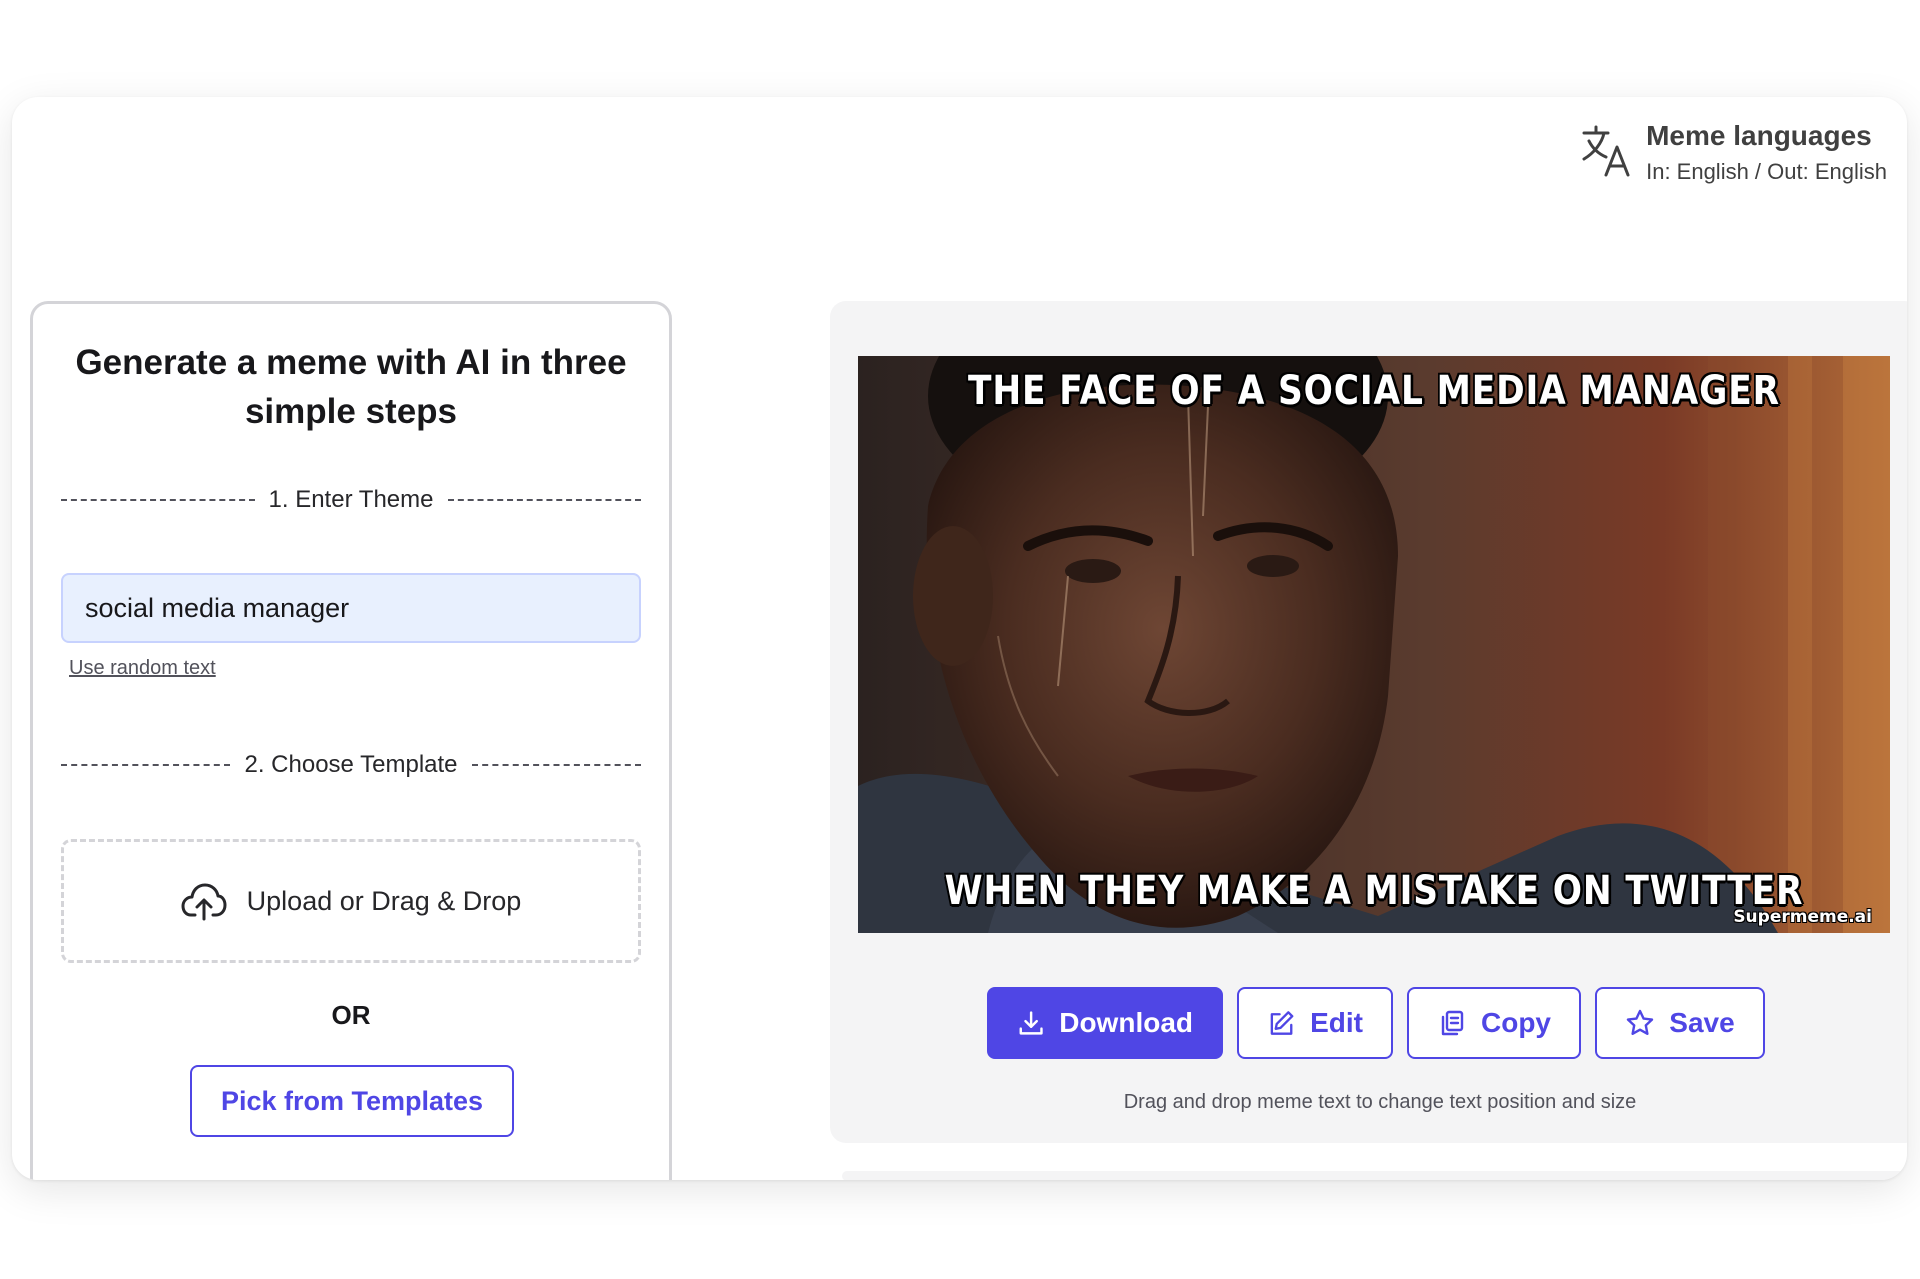  Describe the element at coordinates (142, 668) in the screenshot. I see `use-random-text-link: Use random text` at that location.